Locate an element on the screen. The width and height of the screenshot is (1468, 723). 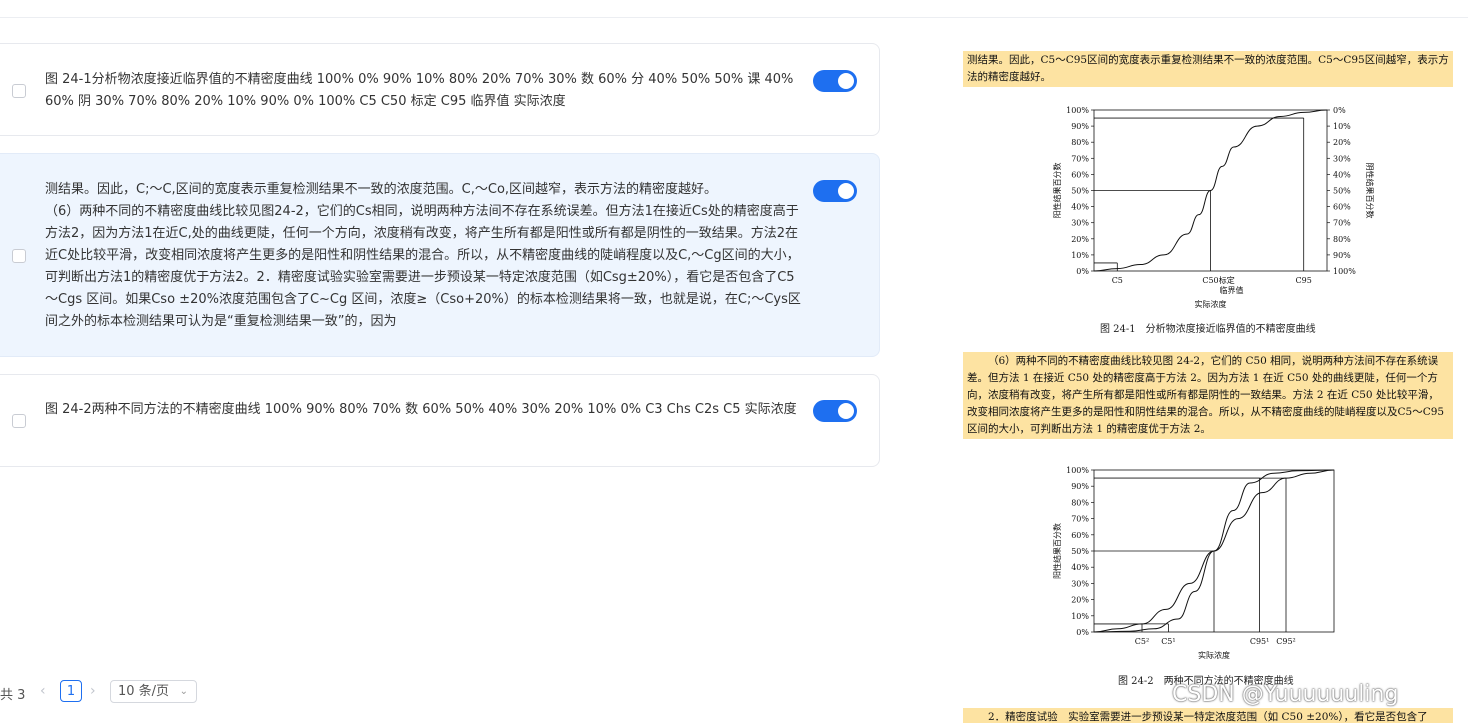
x-tick-label: 标定 is located at coordinates (1227, 280).